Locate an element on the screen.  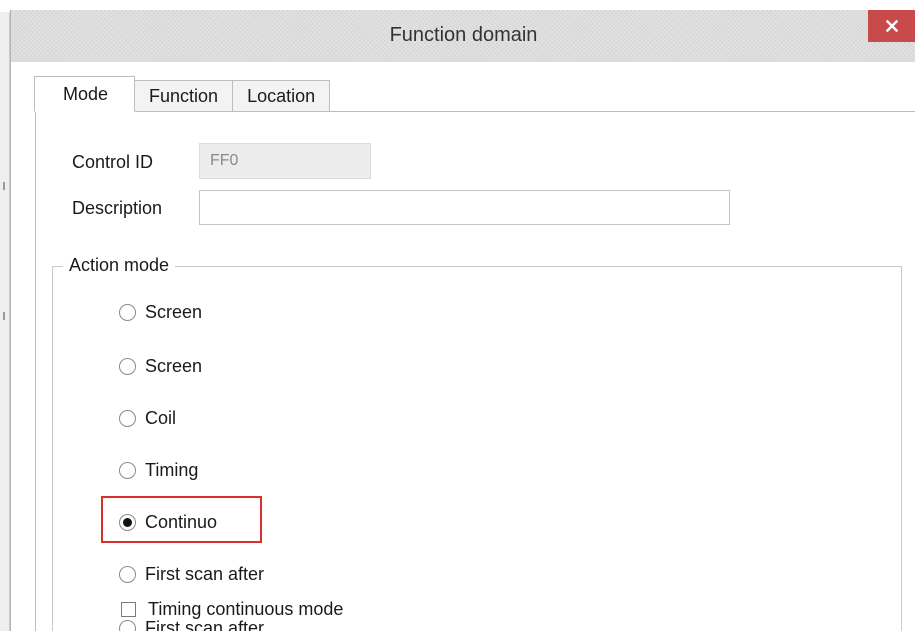
checkbox-label: Timing continuous mode is located at coordinates (246, 609).